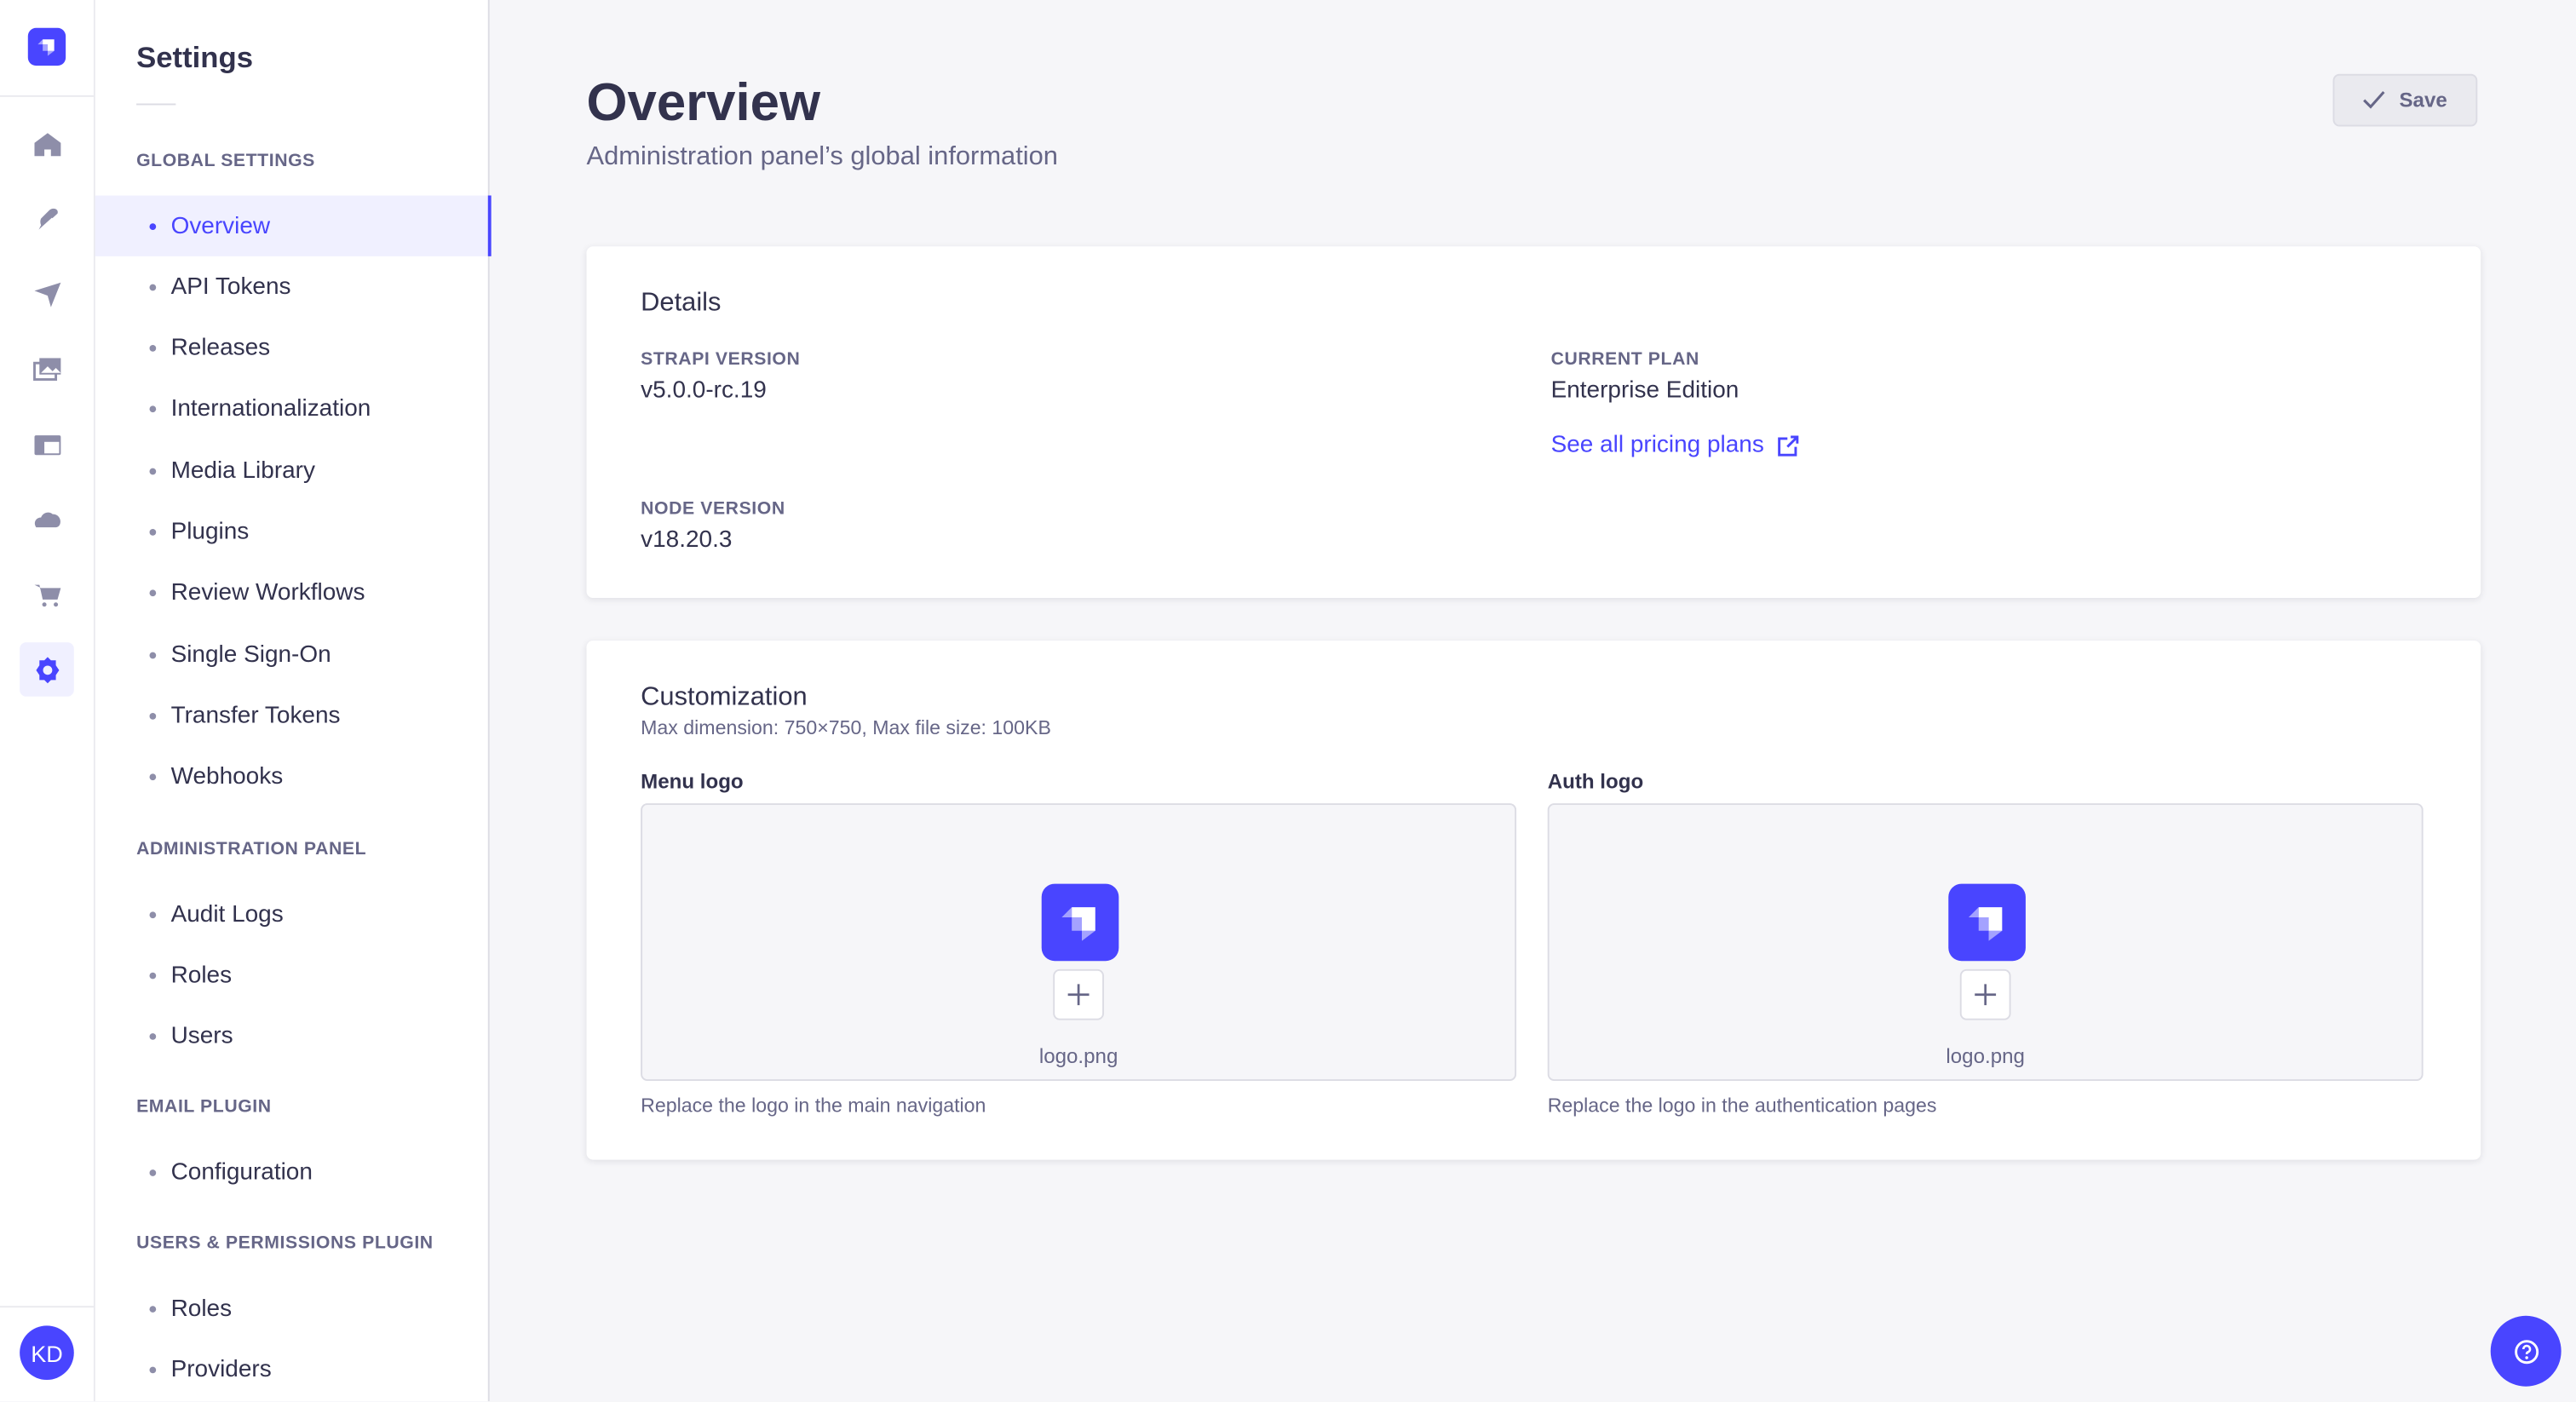 The image size is (2576, 1402). I want to click on sidebar-item-label: Webhooks, so click(227, 777).